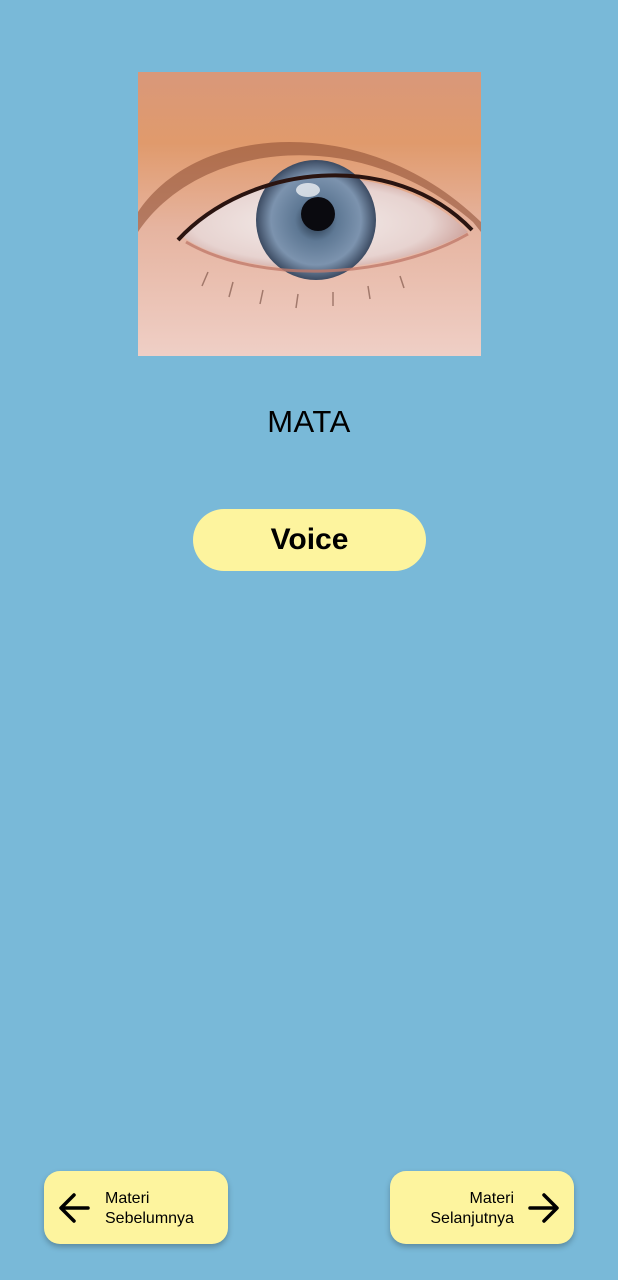 This screenshot has height=1280, width=618. Describe the element at coordinates (149, 1208) in the screenshot. I see `previous-material-label: Materi Sebelumnya` at that location.